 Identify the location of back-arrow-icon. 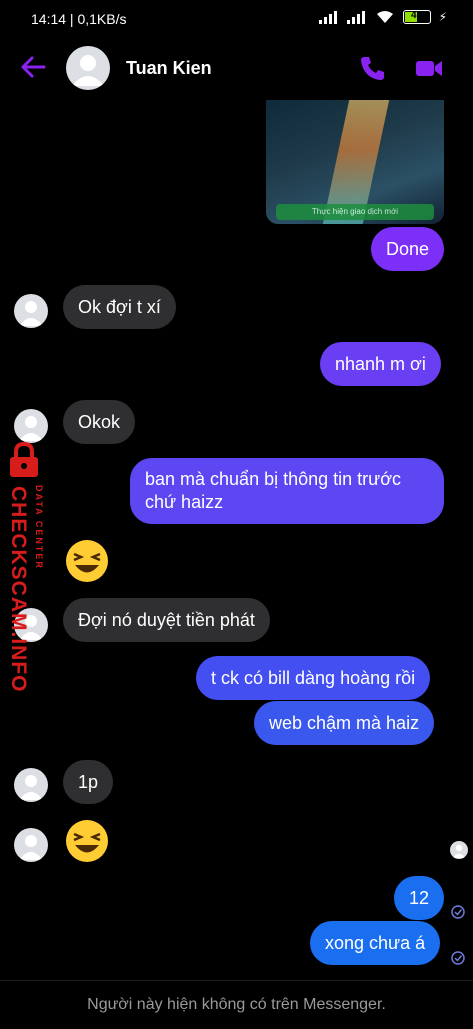
(33, 67).